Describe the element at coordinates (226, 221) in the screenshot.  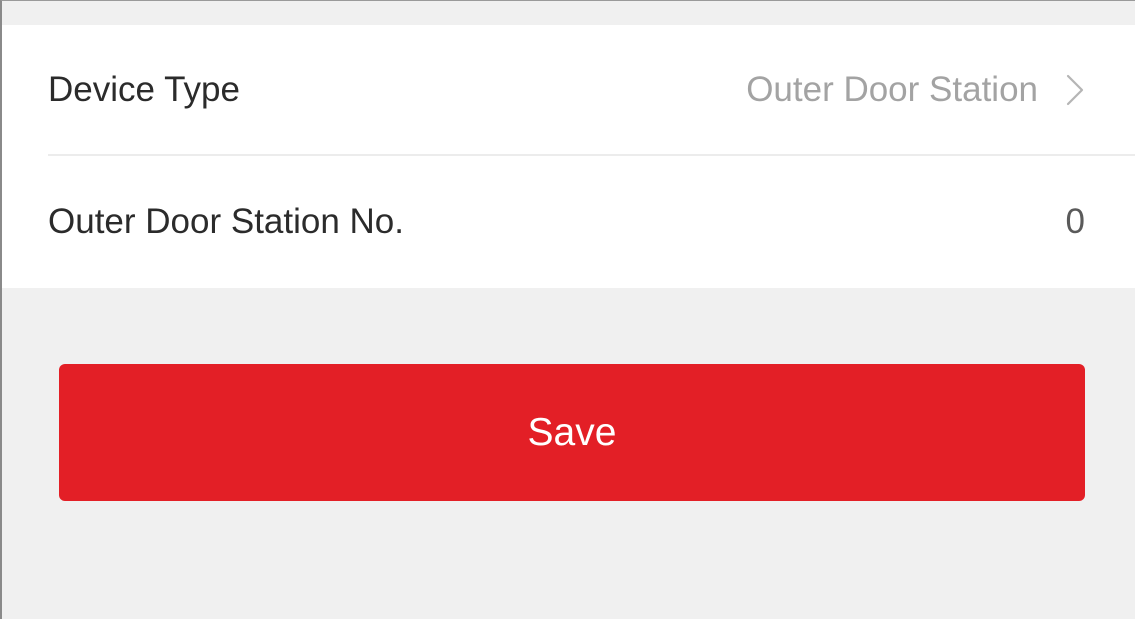
I see `station-number-label: Outer Door Station No.` at that location.